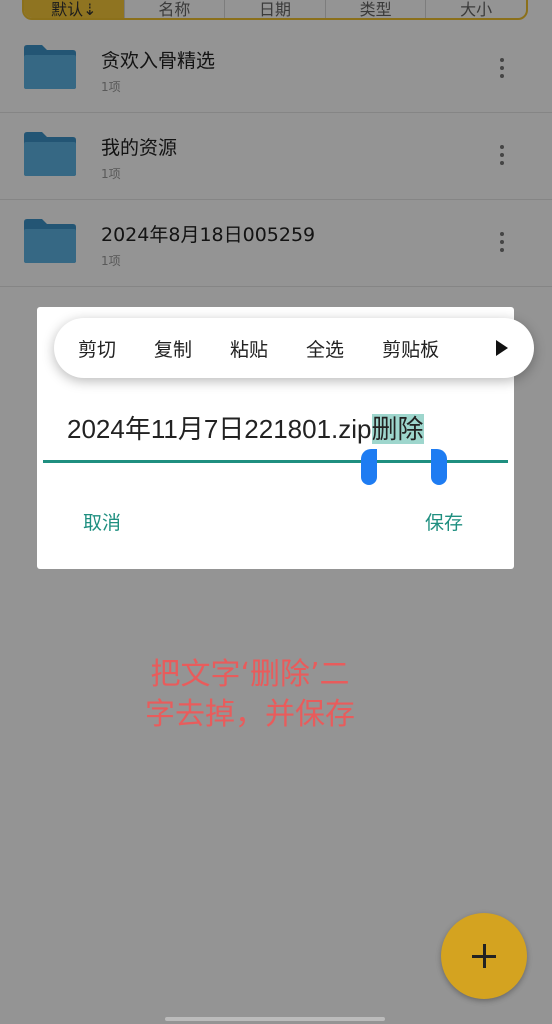 This screenshot has height=1024, width=552. I want to click on instruction-text: 把文字‘删除’二 字去掉，并保存, so click(250, 695).